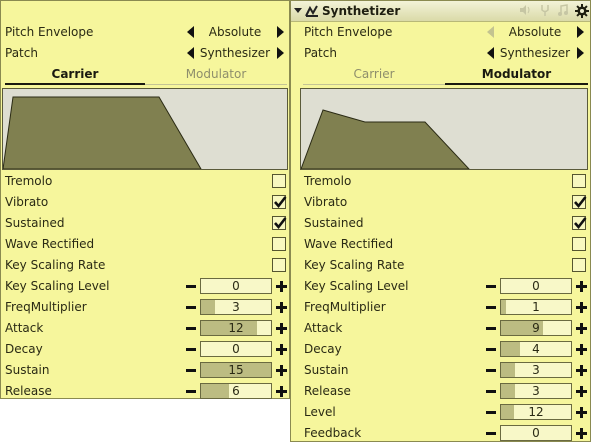 This screenshot has width=591, height=444. Describe the element at coordinates (545, 10) in the screenshot. I see `tuning-fork-icon` at that location.